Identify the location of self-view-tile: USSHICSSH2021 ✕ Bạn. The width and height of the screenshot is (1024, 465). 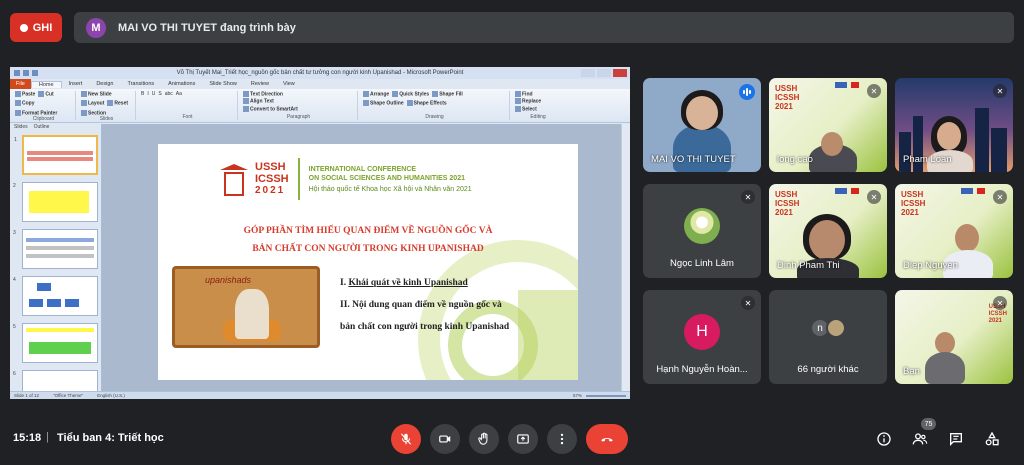
(954, 337).